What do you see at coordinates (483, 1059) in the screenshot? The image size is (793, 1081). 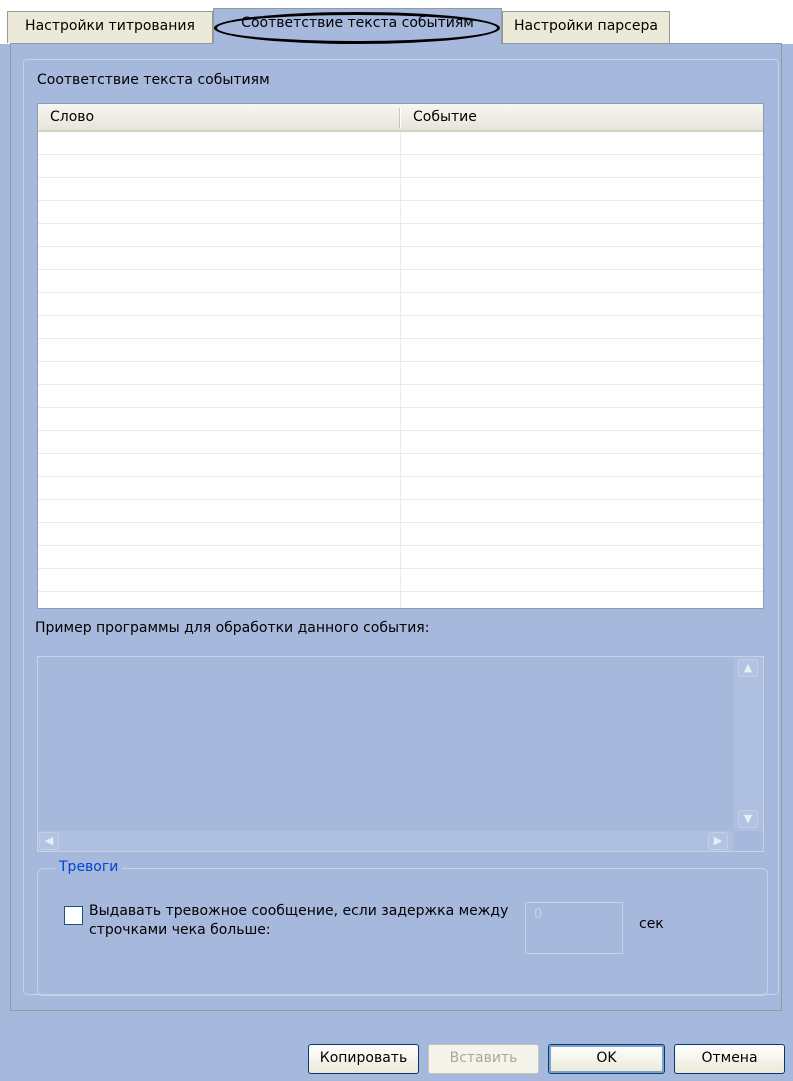 I see `paste-button: Вставить` at bounding box center [483, 1059].